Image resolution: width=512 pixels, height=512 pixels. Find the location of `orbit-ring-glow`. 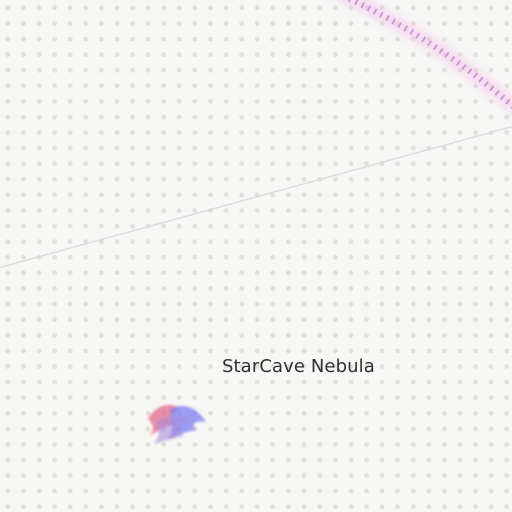

orbit-ring-glow is located at coordinates (423, 57).